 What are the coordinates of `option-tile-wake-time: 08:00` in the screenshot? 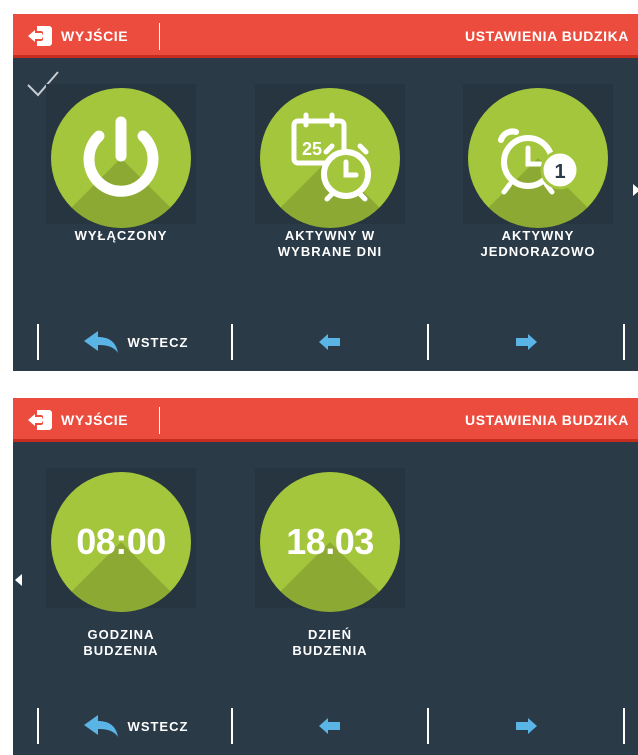 It's located at (121, 540).